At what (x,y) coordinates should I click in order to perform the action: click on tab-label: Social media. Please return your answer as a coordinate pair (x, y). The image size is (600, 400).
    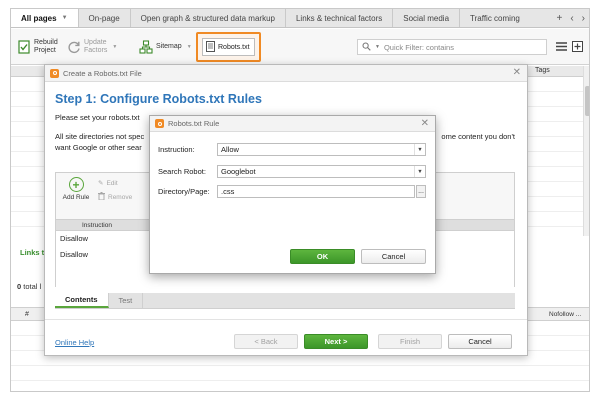
    Looking at the image, I should click on (426, 18).